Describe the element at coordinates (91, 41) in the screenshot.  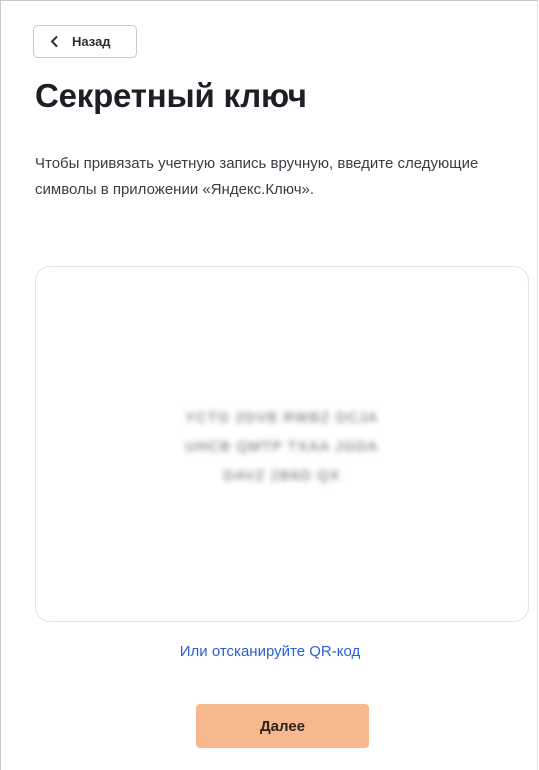
I see `back-button-label: Назад` at that location.